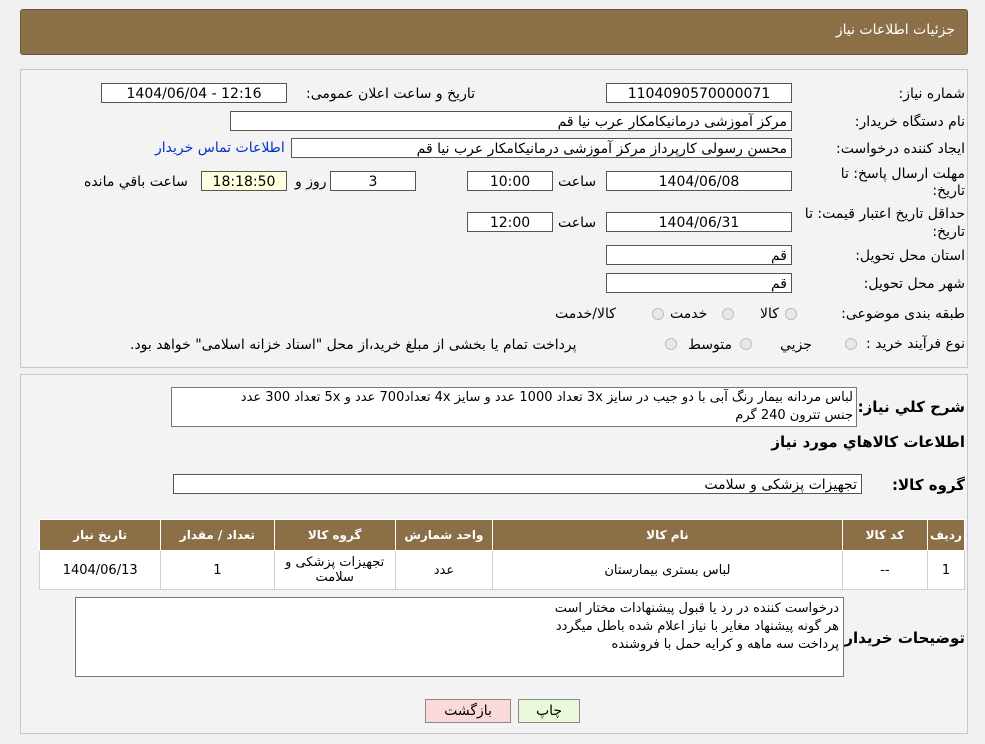  Describe the element at coordinates (334, 570) in the screenshot. I see `cell-group: تجهیزات پزشکی و سلامت` at that location.